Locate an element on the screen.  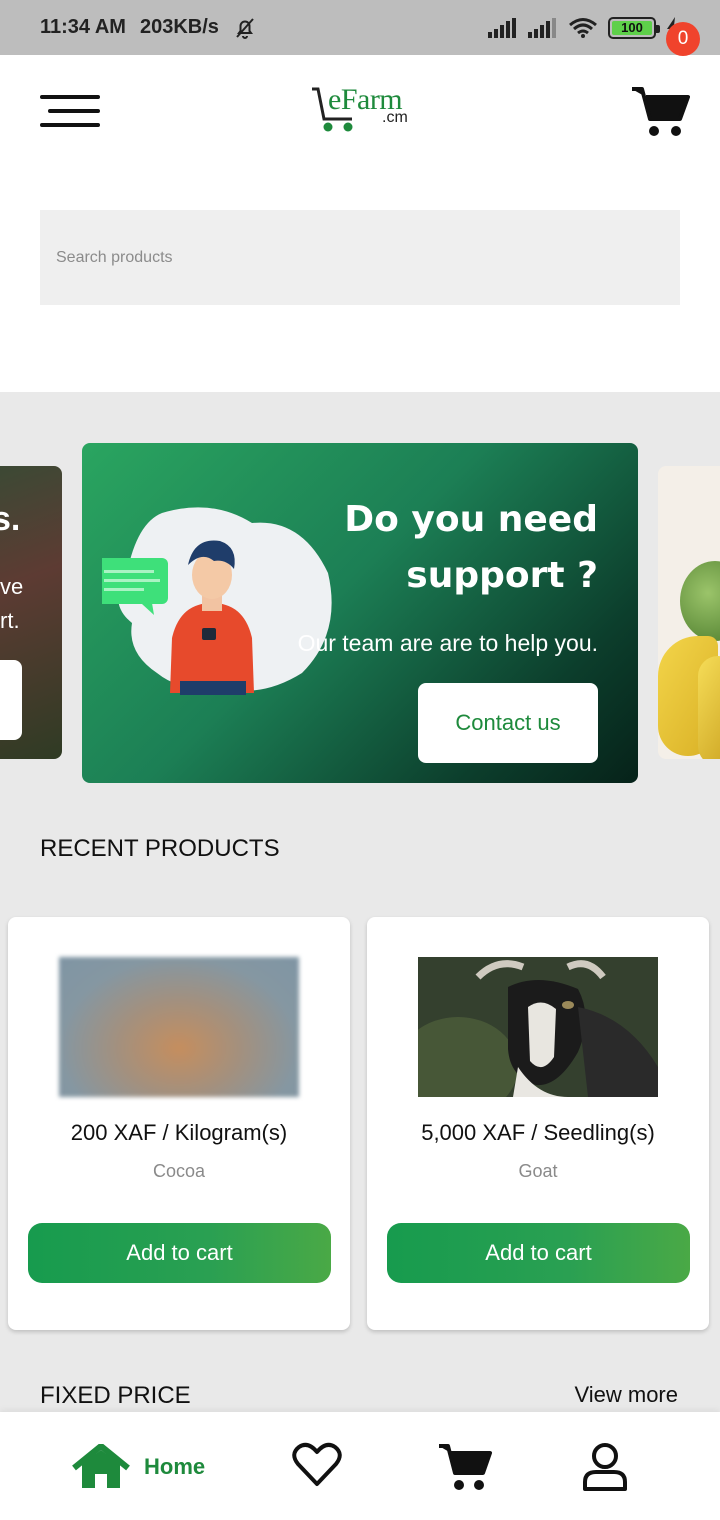
product-price: 200 XAF / Kilogram(s) is located at coordinates (179, 1132).